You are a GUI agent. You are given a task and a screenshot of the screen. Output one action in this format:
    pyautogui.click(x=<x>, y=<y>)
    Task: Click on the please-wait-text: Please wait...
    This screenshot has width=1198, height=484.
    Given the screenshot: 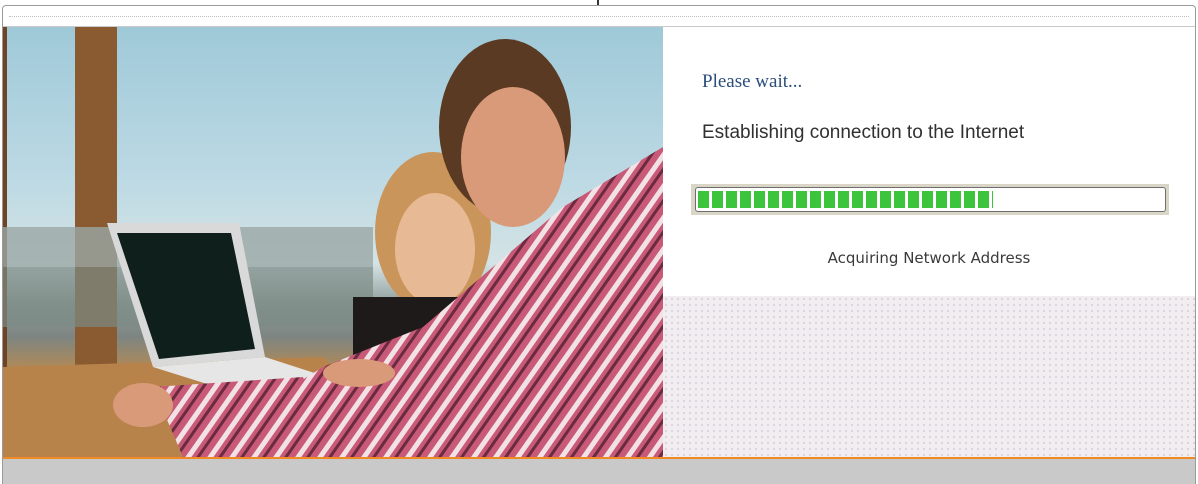 What is the action you would take?
    pyautogui.click(x=752, y=81)
    